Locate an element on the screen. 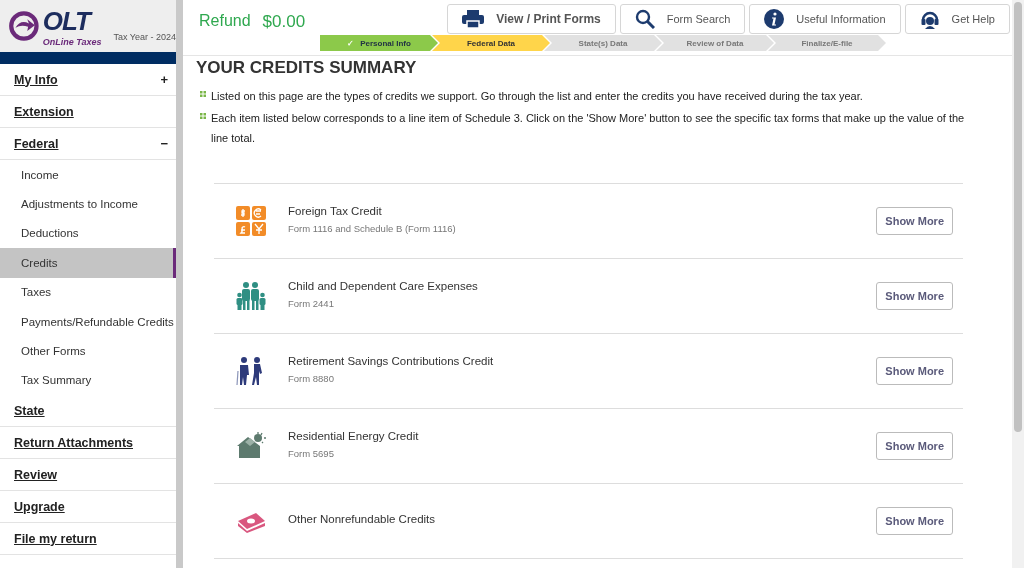 Image resolution: width=1024 pixels, height=568 pixels. credit-name: Residential Energy Credit is located at coordinates (354, 435).